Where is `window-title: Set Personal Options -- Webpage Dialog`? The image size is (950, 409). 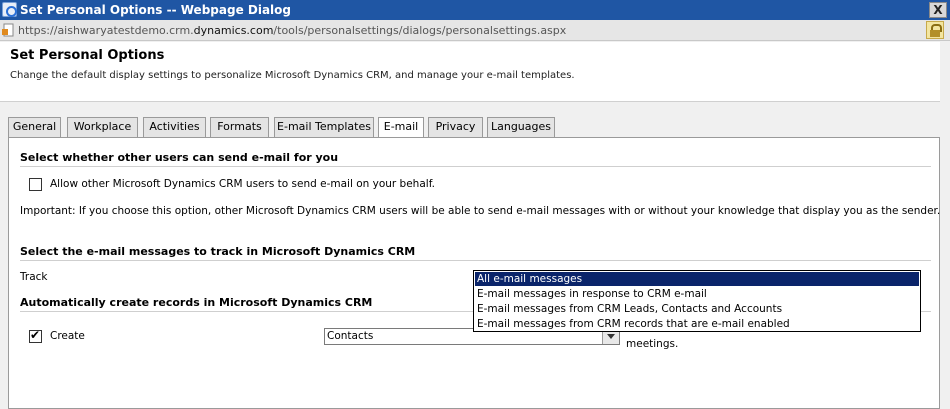
window-title: Set Personal Options -- Webpage Dialog is located at coordinates (156, 10).